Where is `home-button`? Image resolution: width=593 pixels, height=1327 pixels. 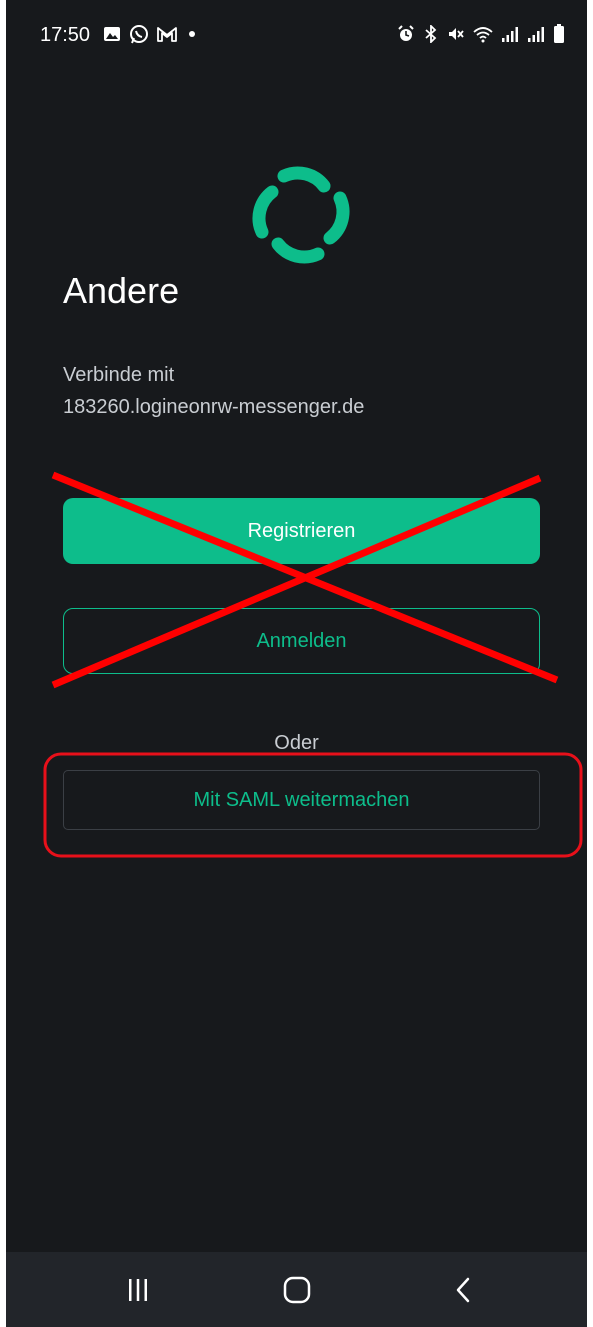
home-button is located at coordinates (297, 1290).